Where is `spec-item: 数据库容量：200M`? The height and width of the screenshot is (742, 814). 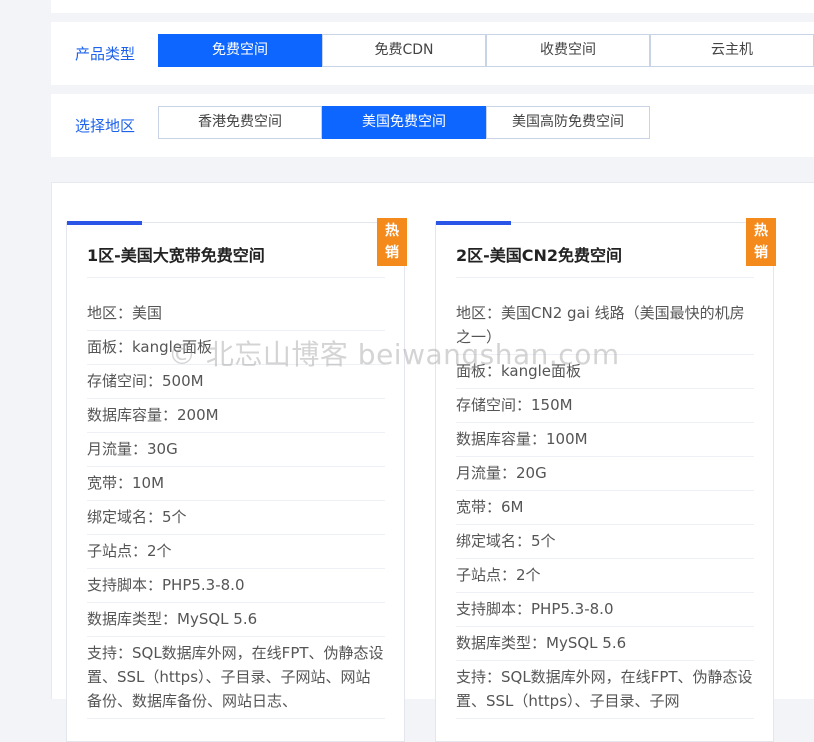 spec-item: 数据库容量：200M is located at coordinates (236, 416).